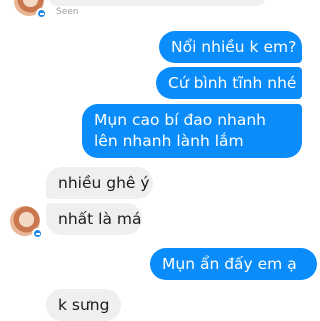  Describe the element at coordinates (83, 305) in the screenshot. I see `message-bubble-incoming: k sưng` at that location.